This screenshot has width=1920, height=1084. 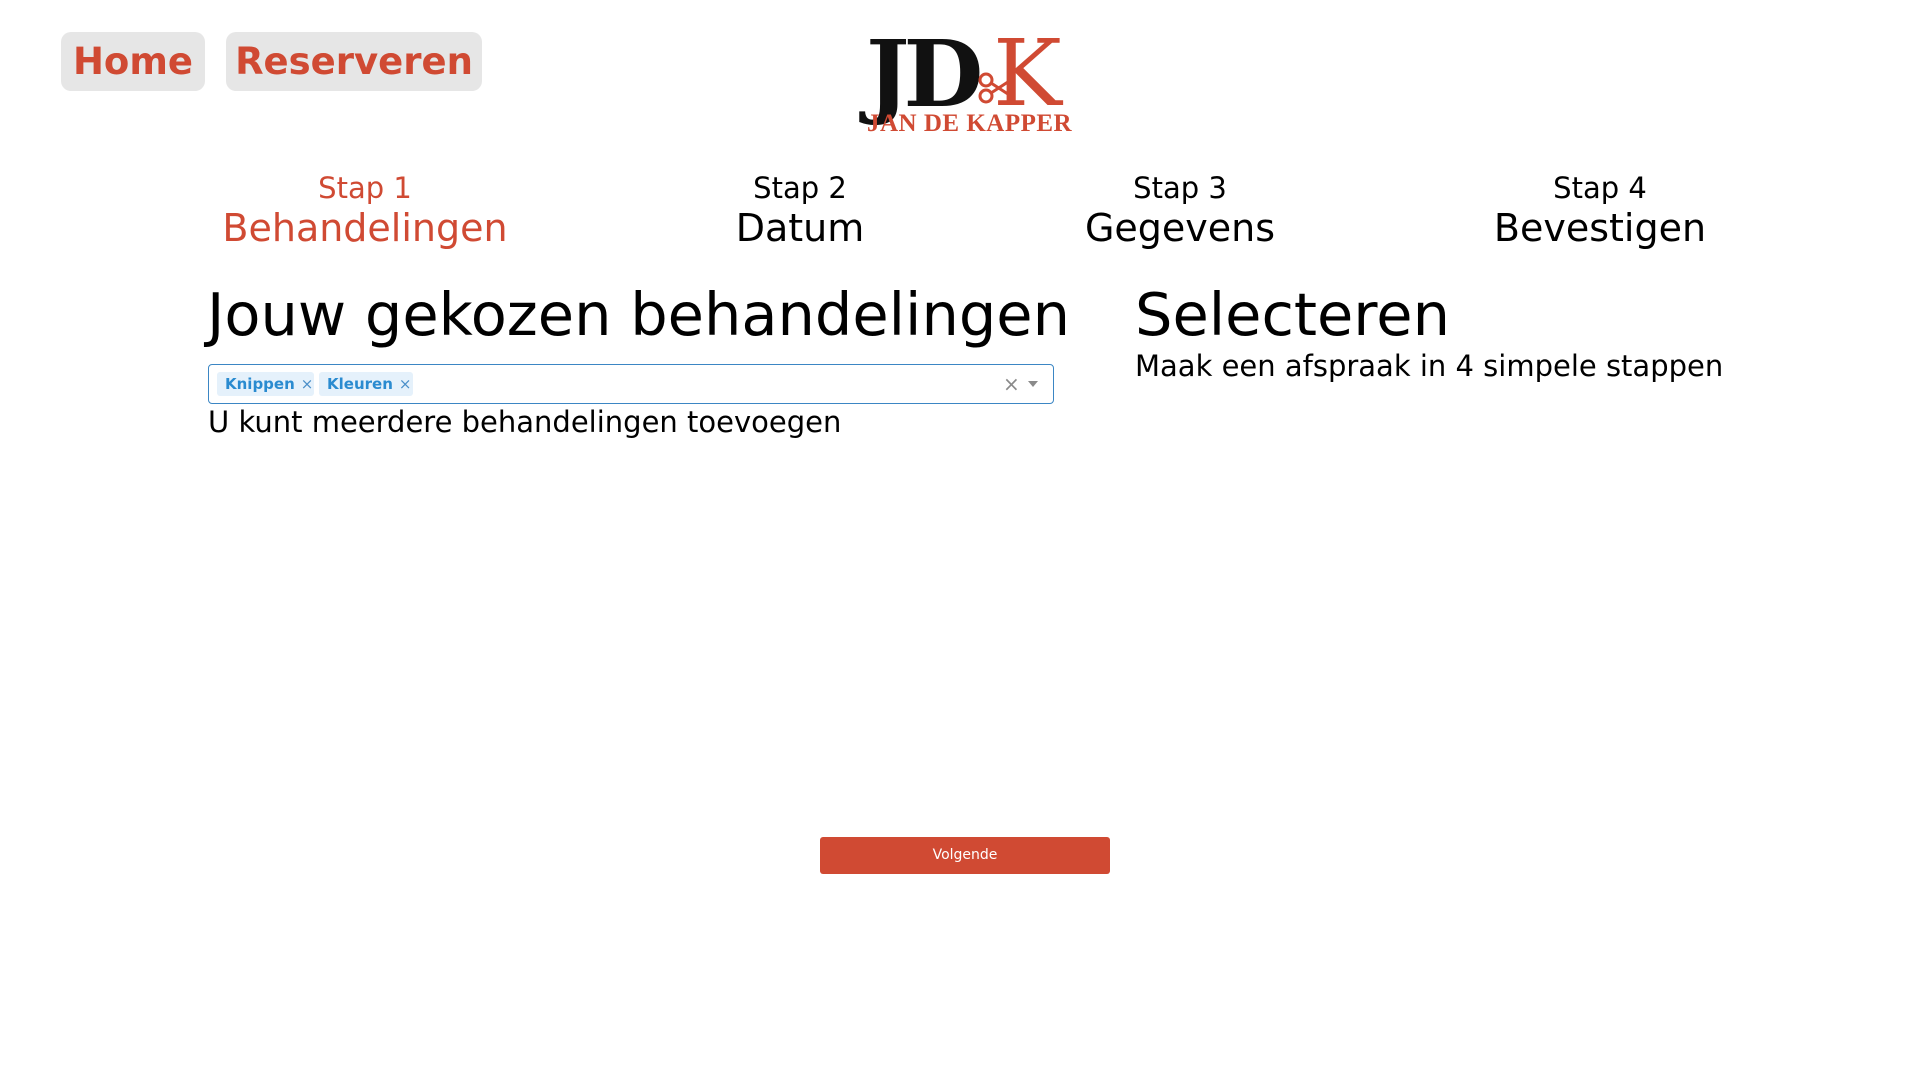 What do you see at coordinates (1033, 384) in the screenshot?
I see `chevron-down-icon` at bounding box center [1033, 384].